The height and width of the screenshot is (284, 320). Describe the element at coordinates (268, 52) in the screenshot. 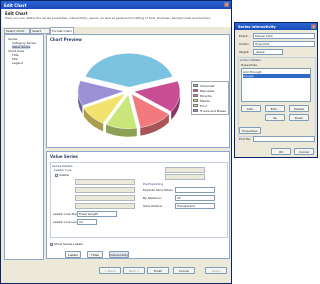

I see `target-select: _blank` at that location.